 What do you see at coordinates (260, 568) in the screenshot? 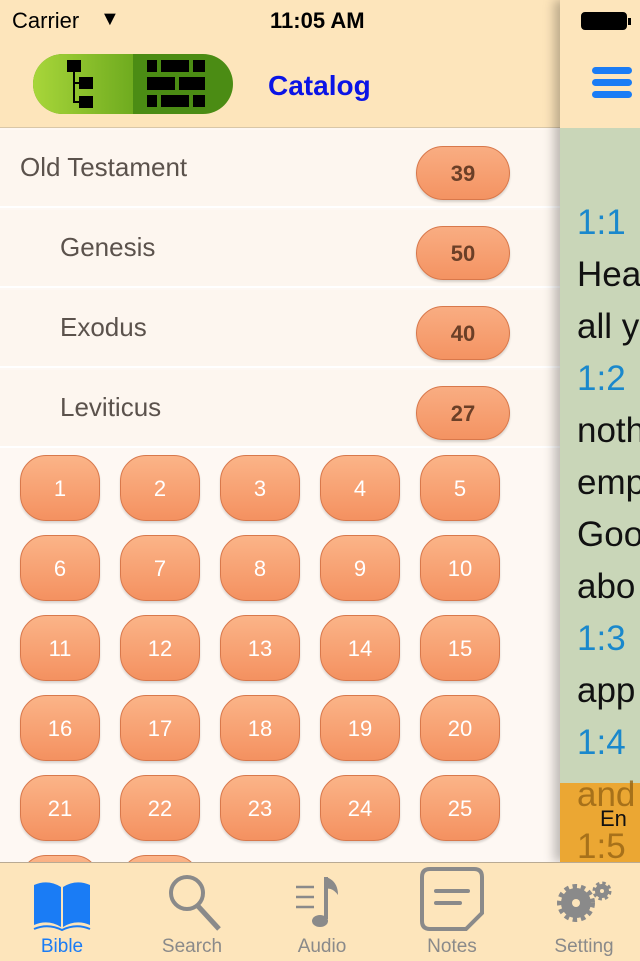
I see `chapter-button: 8` at bounding box center [260, 568].